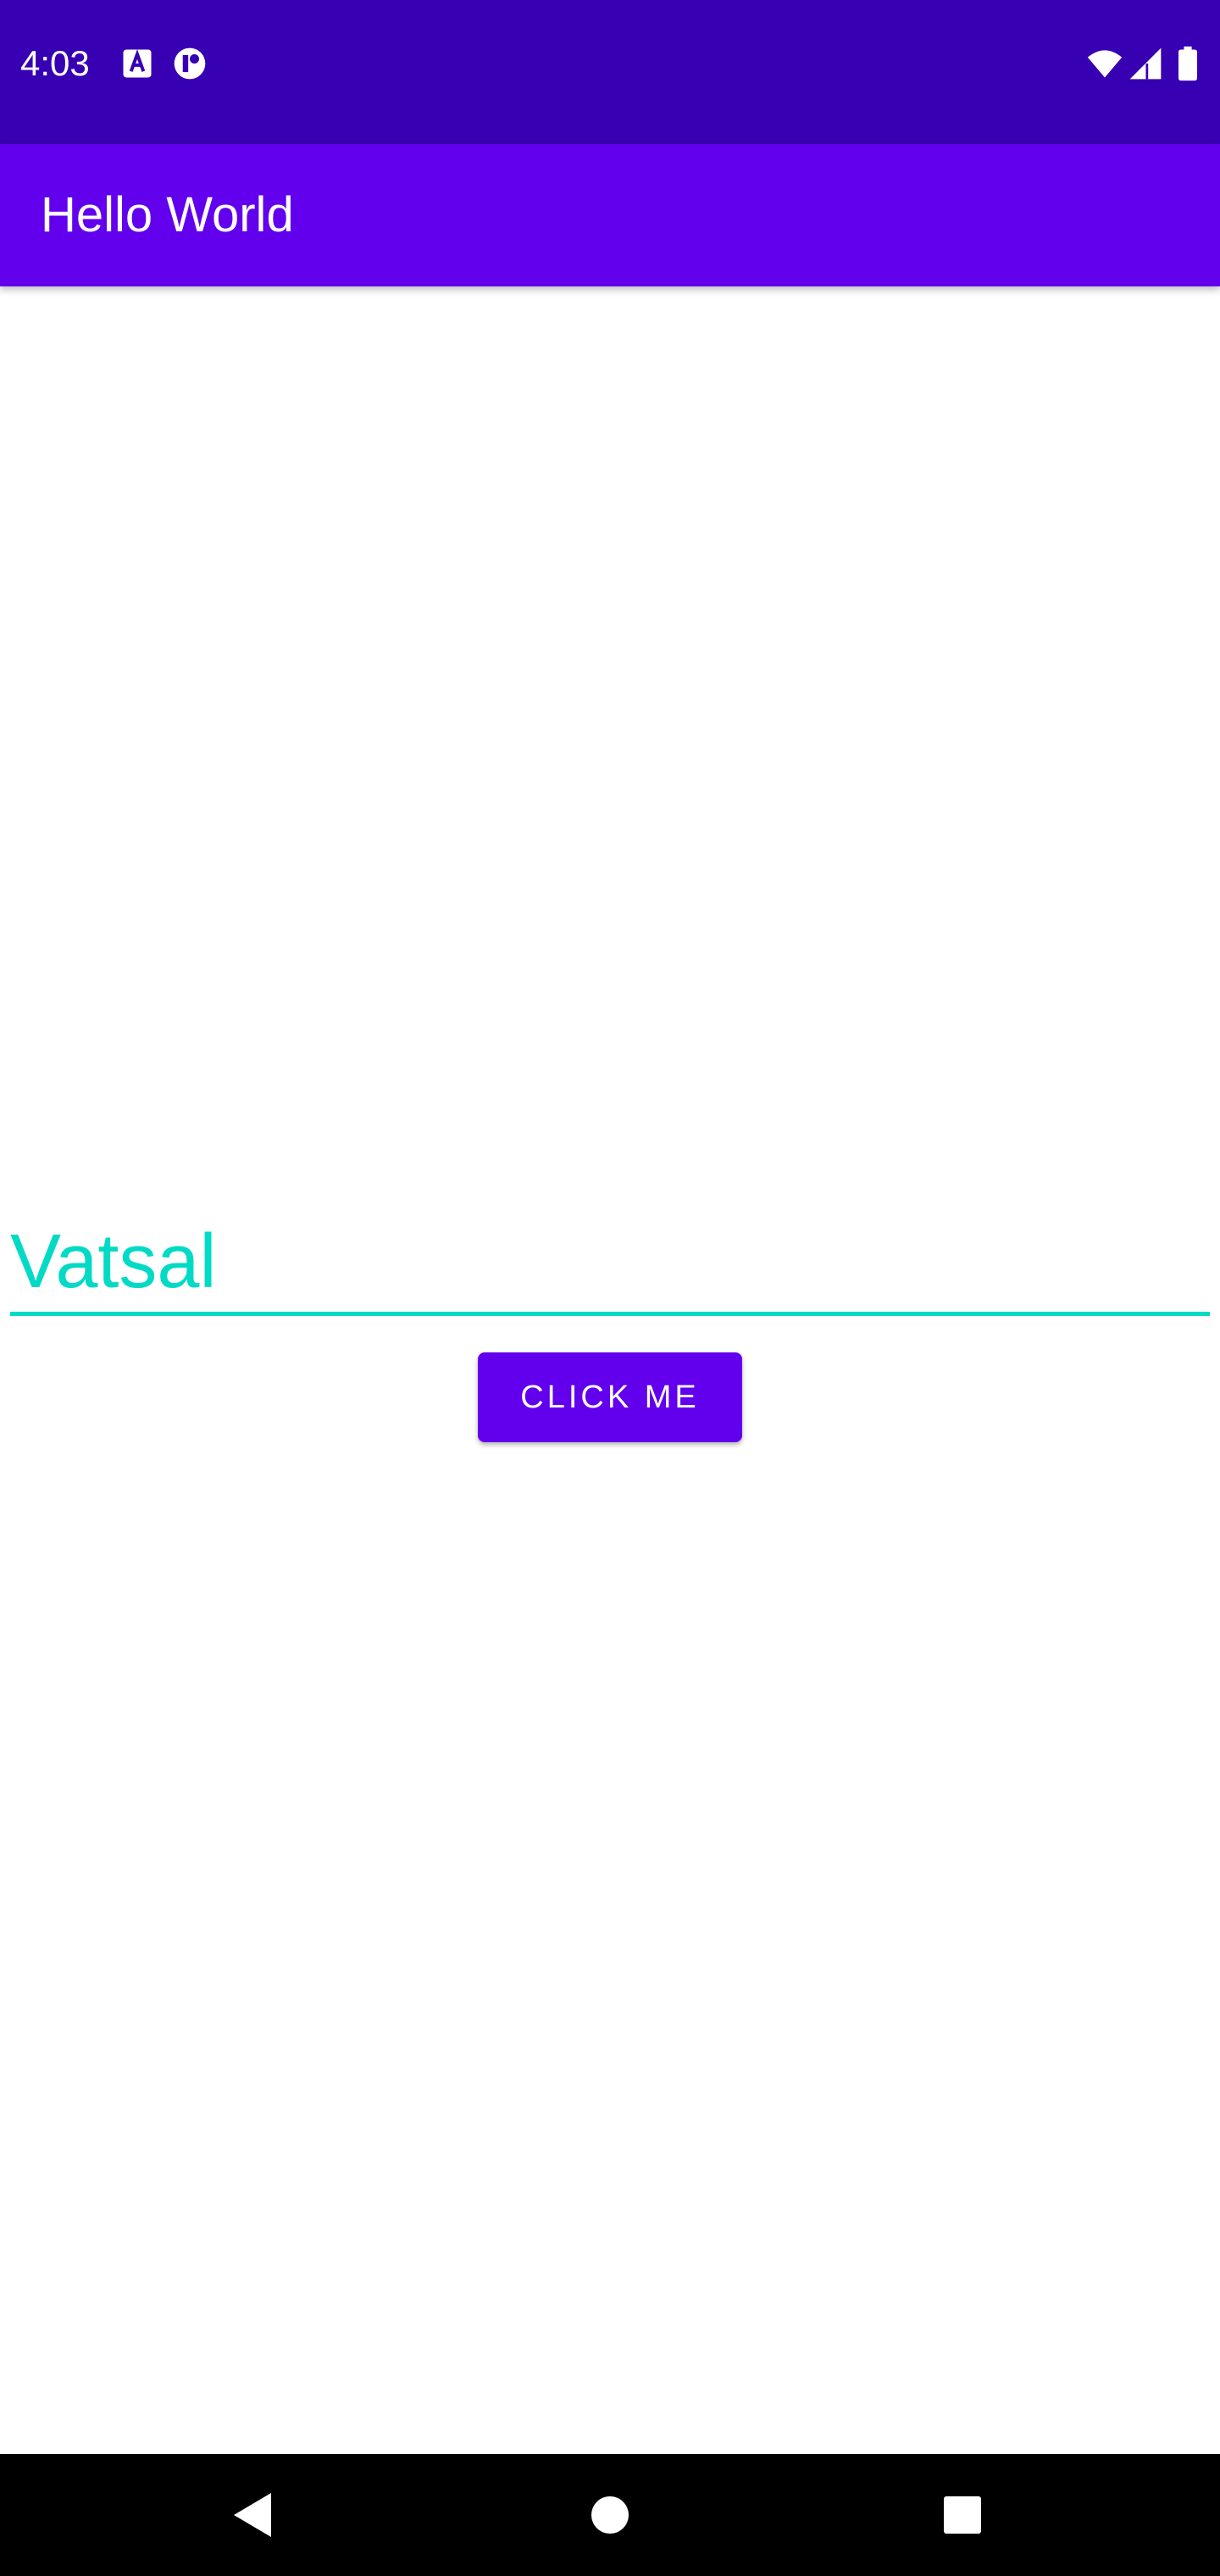 The width and height of the screenshot is (1220, 2576). I want to click on notification-app-icon, so click(190, 63).